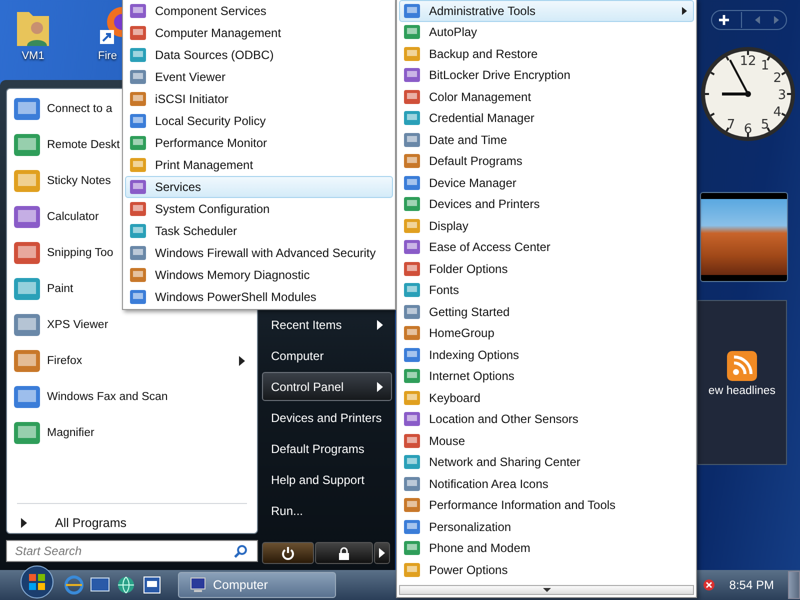 The height and width of the screenshot is (600, 800). What do you see at coordinates (546, 139) in the screenshot?
I see `menu-item: Date and Time` at bounding box center [546, 139].